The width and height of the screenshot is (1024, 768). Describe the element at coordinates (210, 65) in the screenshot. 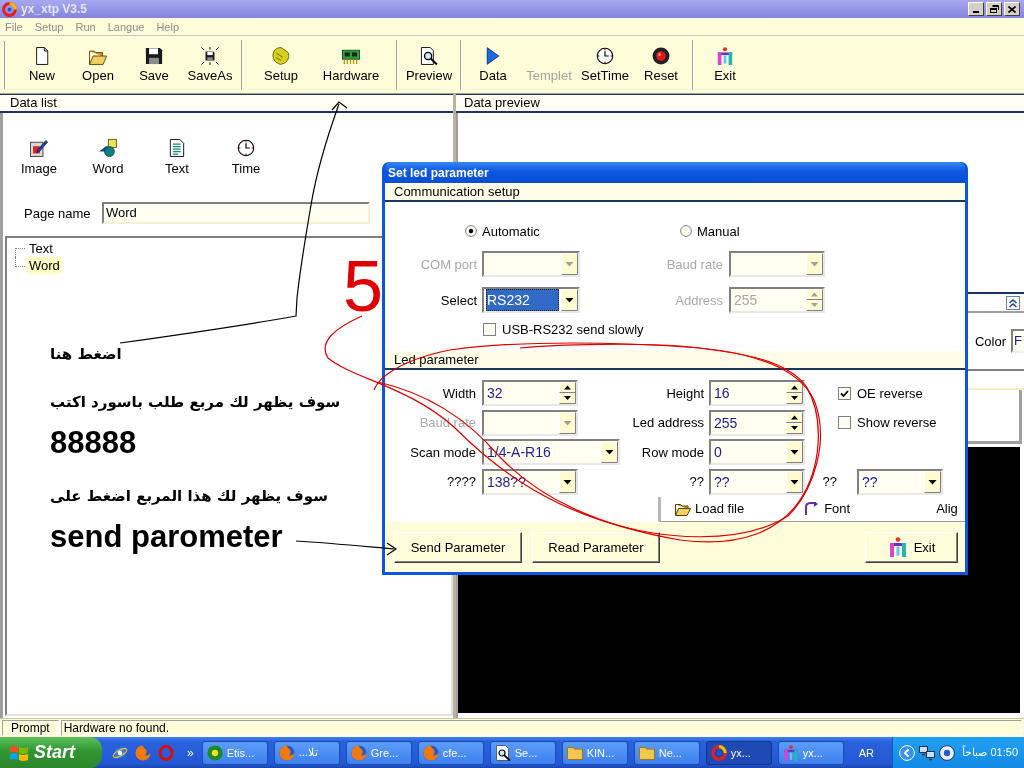

I see `toolbar-button: SaveAs` at that location.